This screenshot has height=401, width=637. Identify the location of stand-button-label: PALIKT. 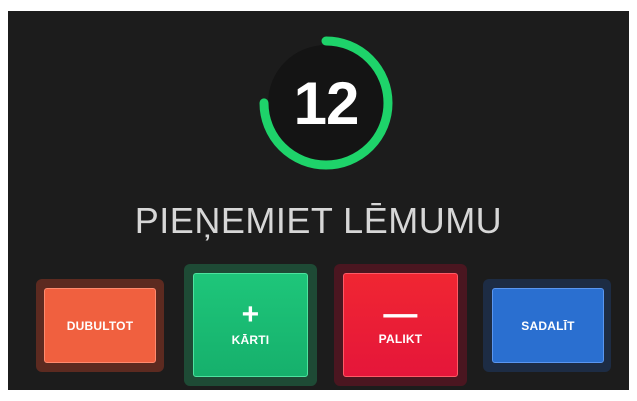
(400, 339).